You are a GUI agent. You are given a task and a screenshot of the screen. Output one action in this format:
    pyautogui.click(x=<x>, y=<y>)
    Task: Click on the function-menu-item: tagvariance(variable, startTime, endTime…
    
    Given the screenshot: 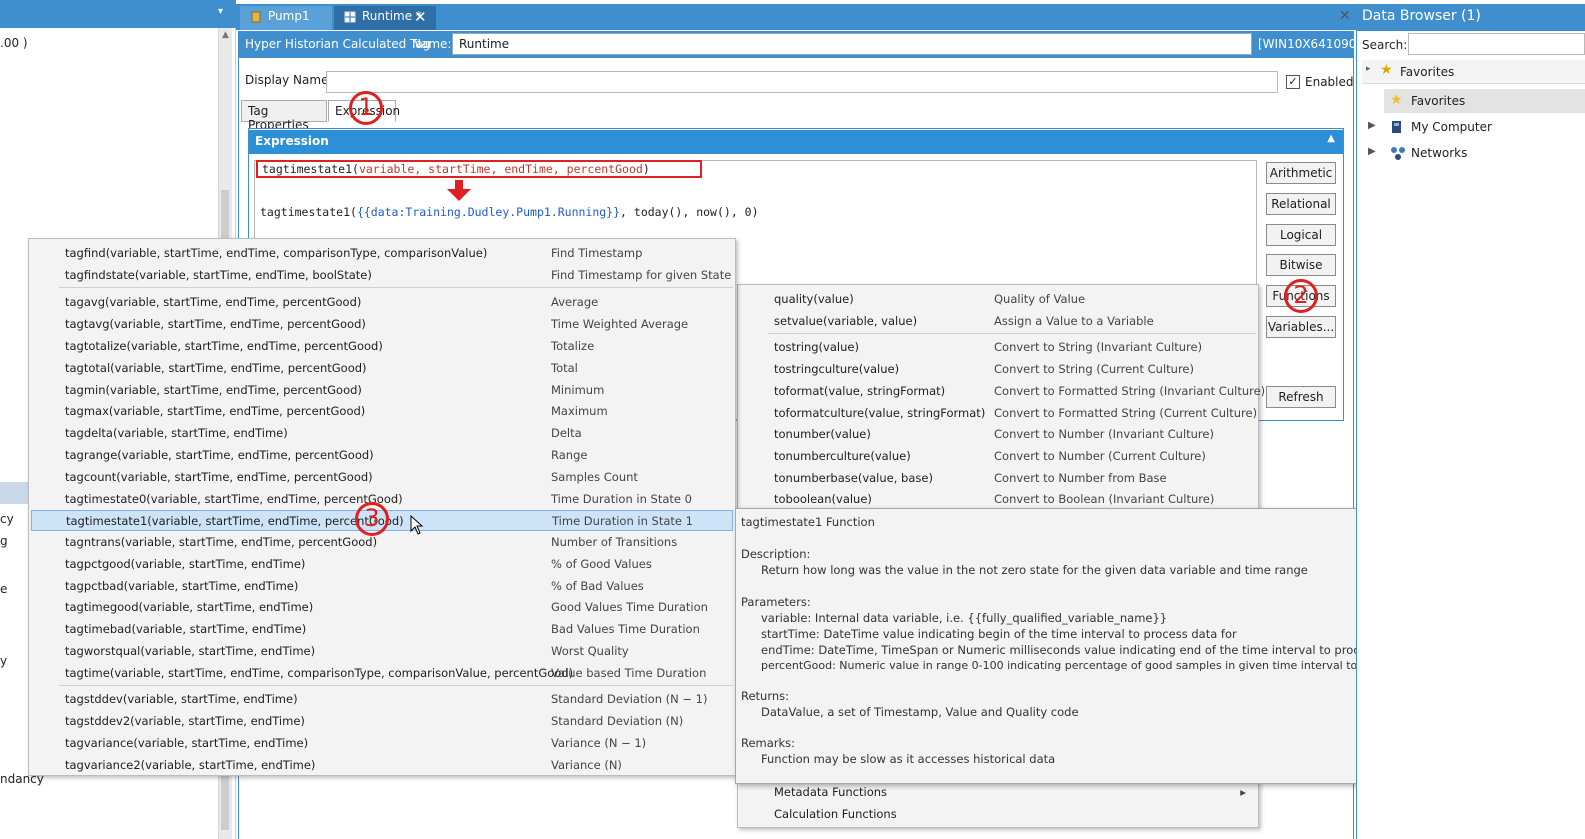 What is the action you would take?
    pyautogui.click(x=382, y=743)
    